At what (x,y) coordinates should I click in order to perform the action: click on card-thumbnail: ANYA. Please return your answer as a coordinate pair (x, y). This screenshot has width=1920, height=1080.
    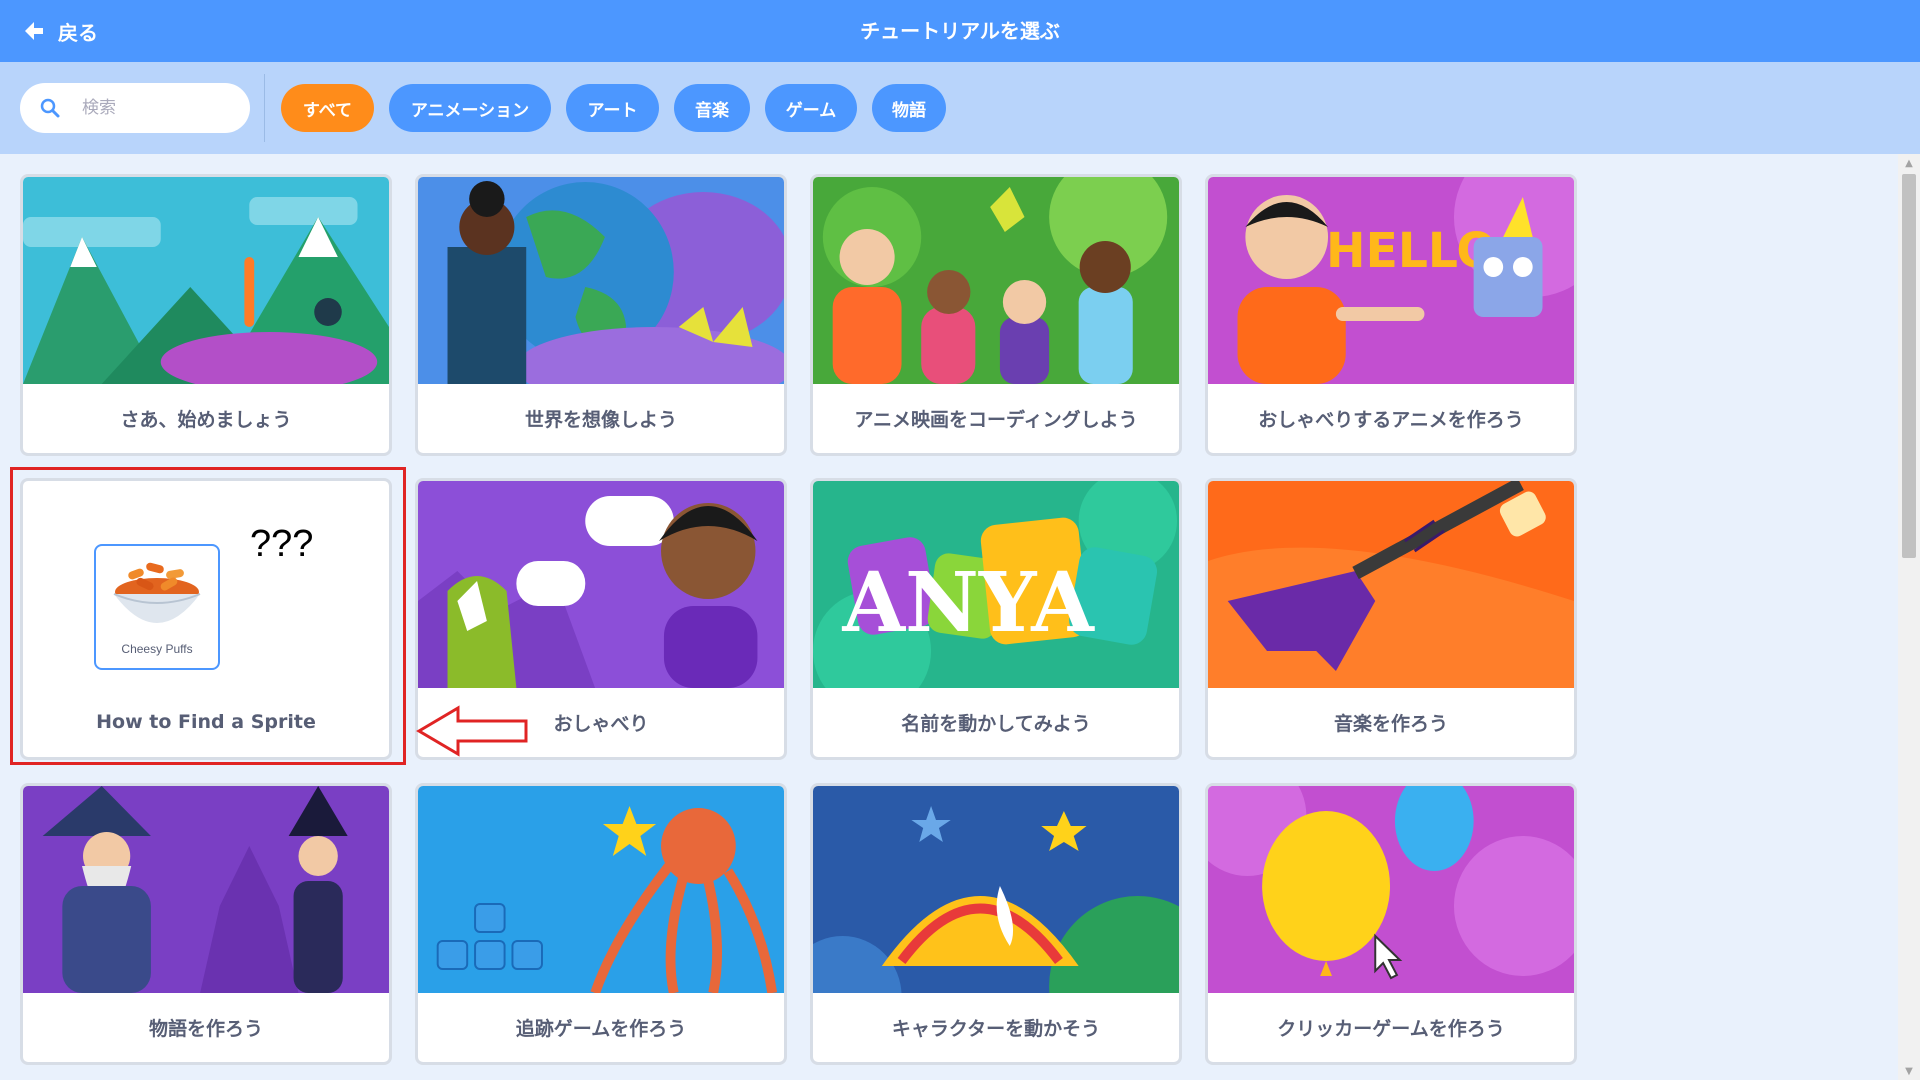
    Looking at the image, I should click on (996, 584).